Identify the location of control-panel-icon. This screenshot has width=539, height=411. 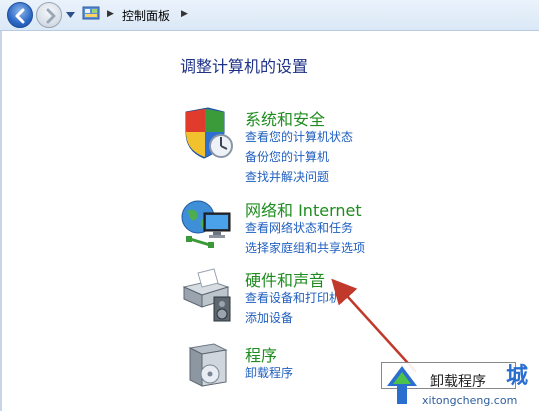
(91, 13).